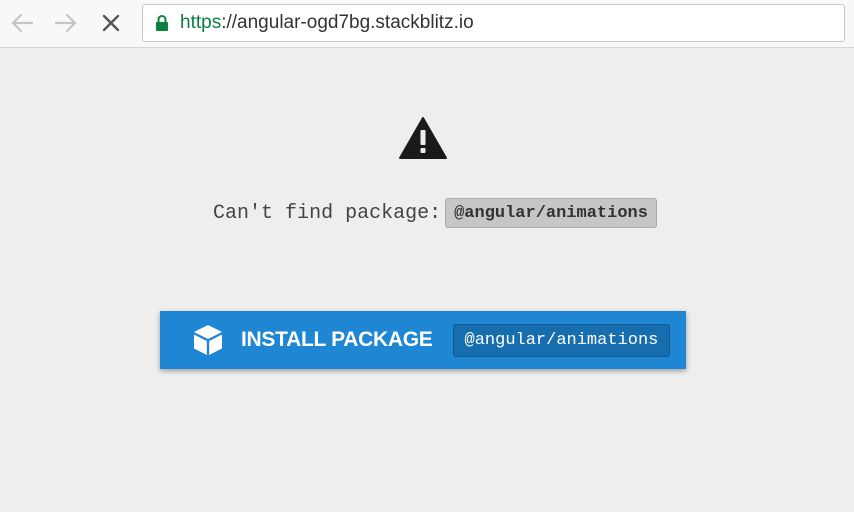  Describe the element at coordinates (201, 22) in the screenshot. I see `url-scheme: https` at that location.